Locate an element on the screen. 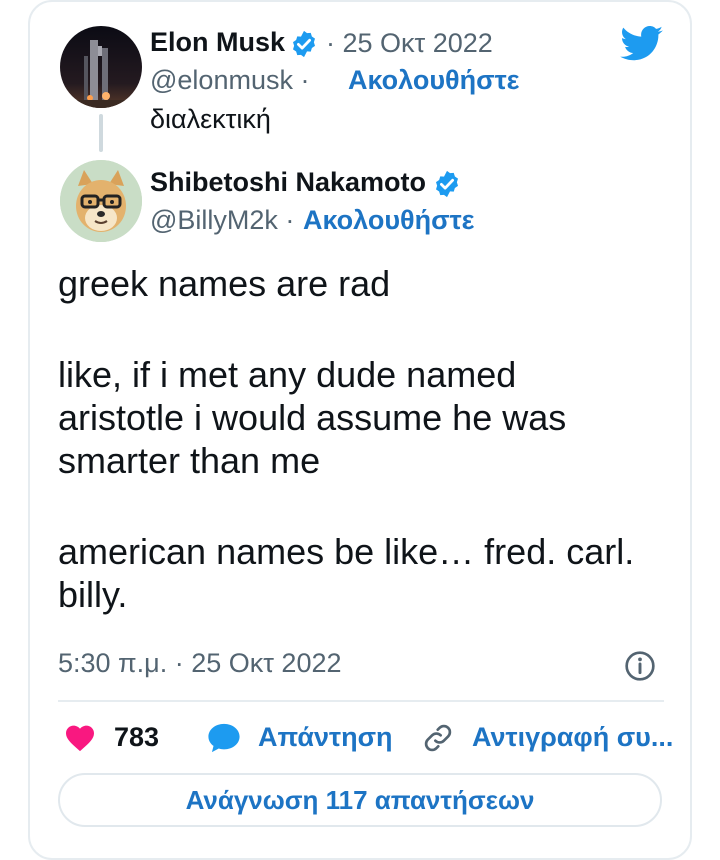 This screenshot has width=720, height=860. author-handle: @BillyM2k · is located at coordinates (222, 220).